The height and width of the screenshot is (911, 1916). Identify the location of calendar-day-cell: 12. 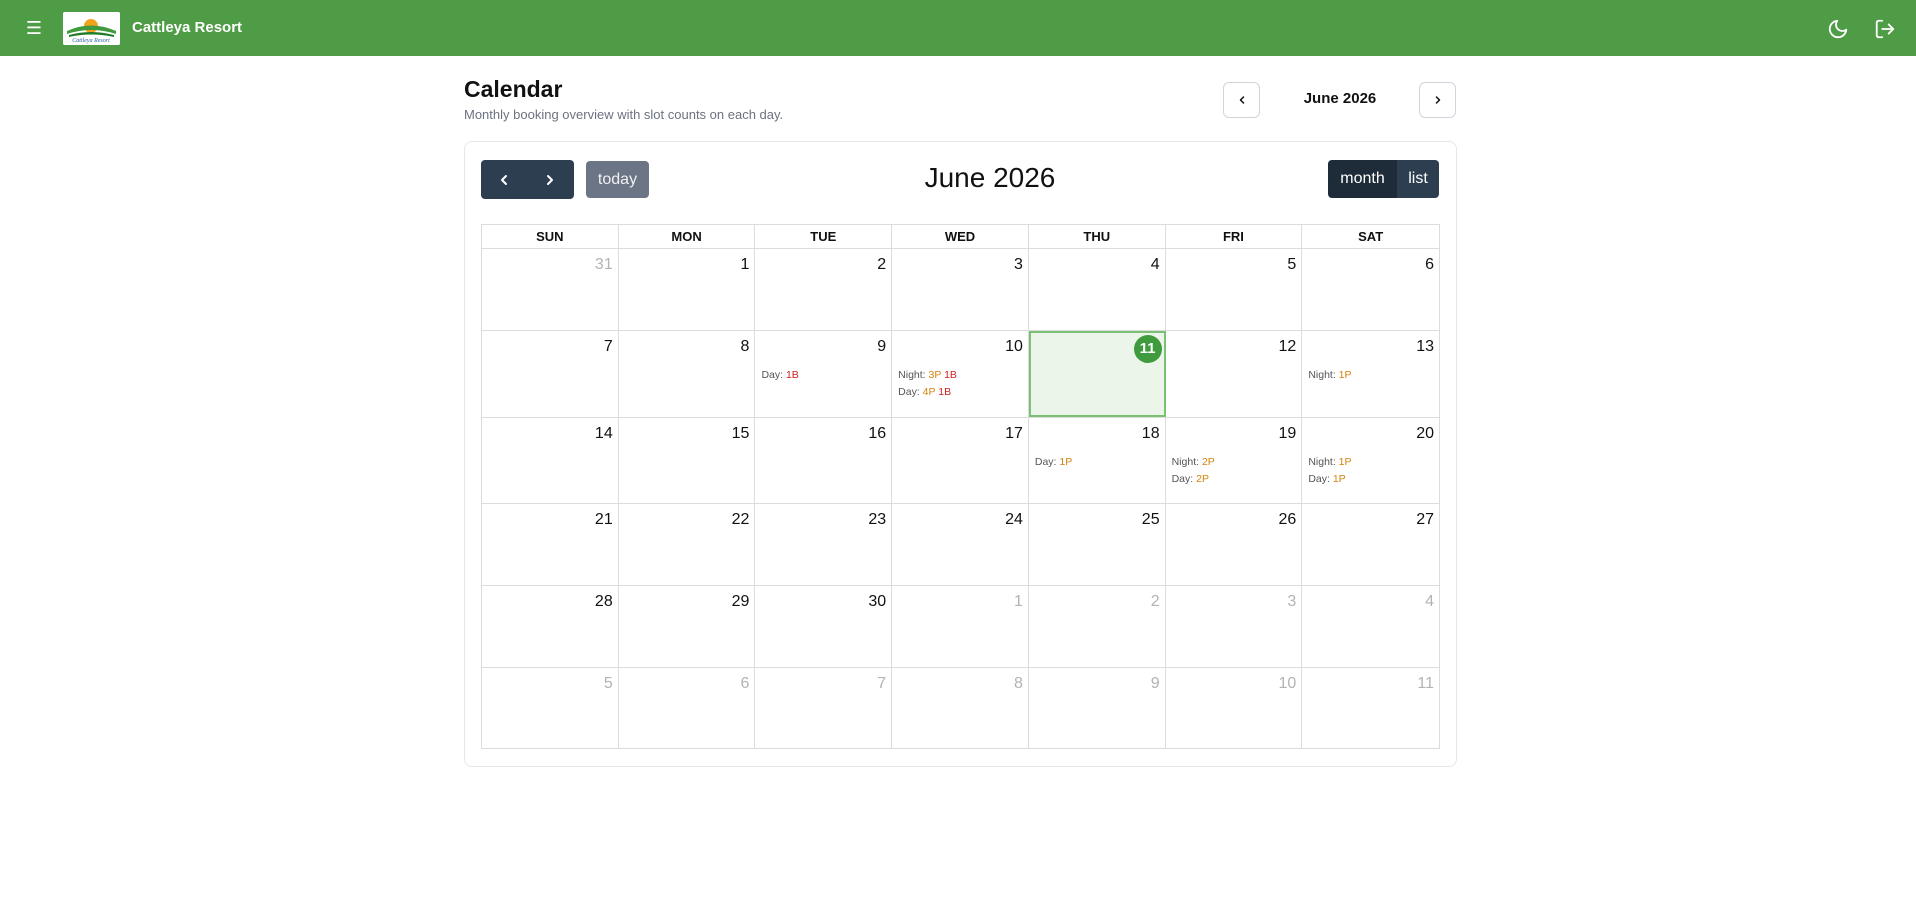
(1234, 374).